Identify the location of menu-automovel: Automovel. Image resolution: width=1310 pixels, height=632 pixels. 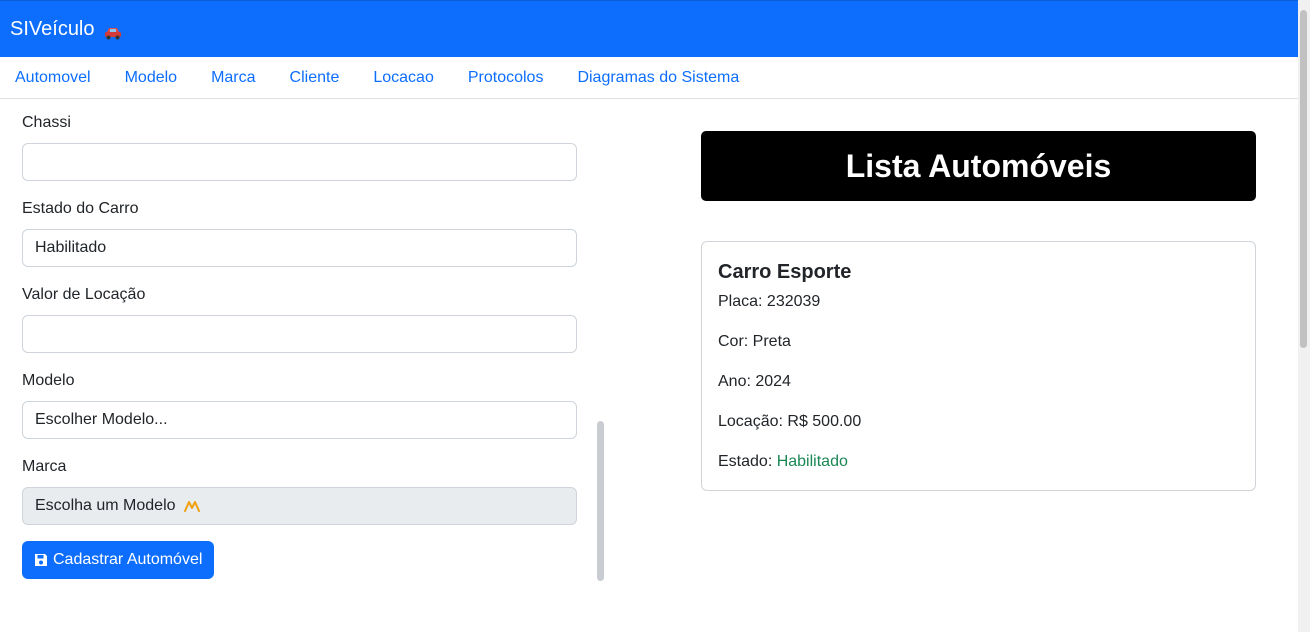
(53, 78).